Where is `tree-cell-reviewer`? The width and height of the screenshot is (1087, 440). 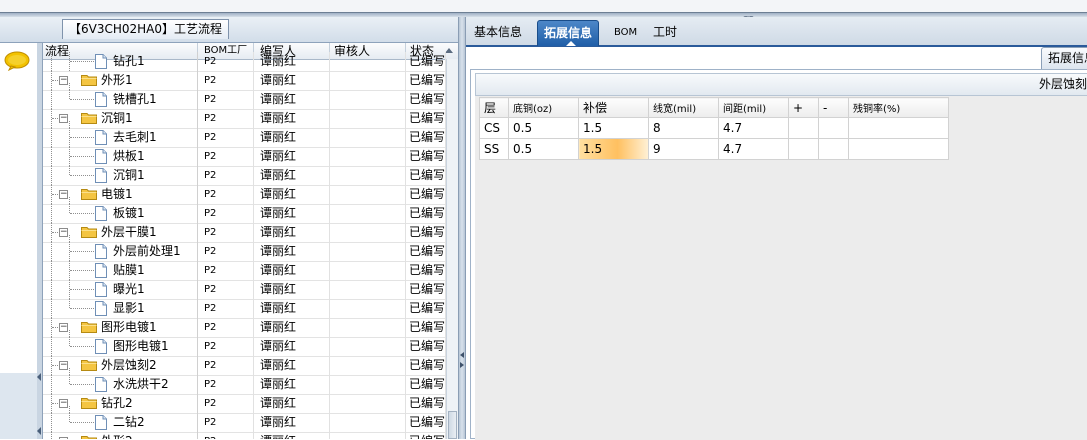
tree-cell-reviewer is located at coordinates (368, 61).